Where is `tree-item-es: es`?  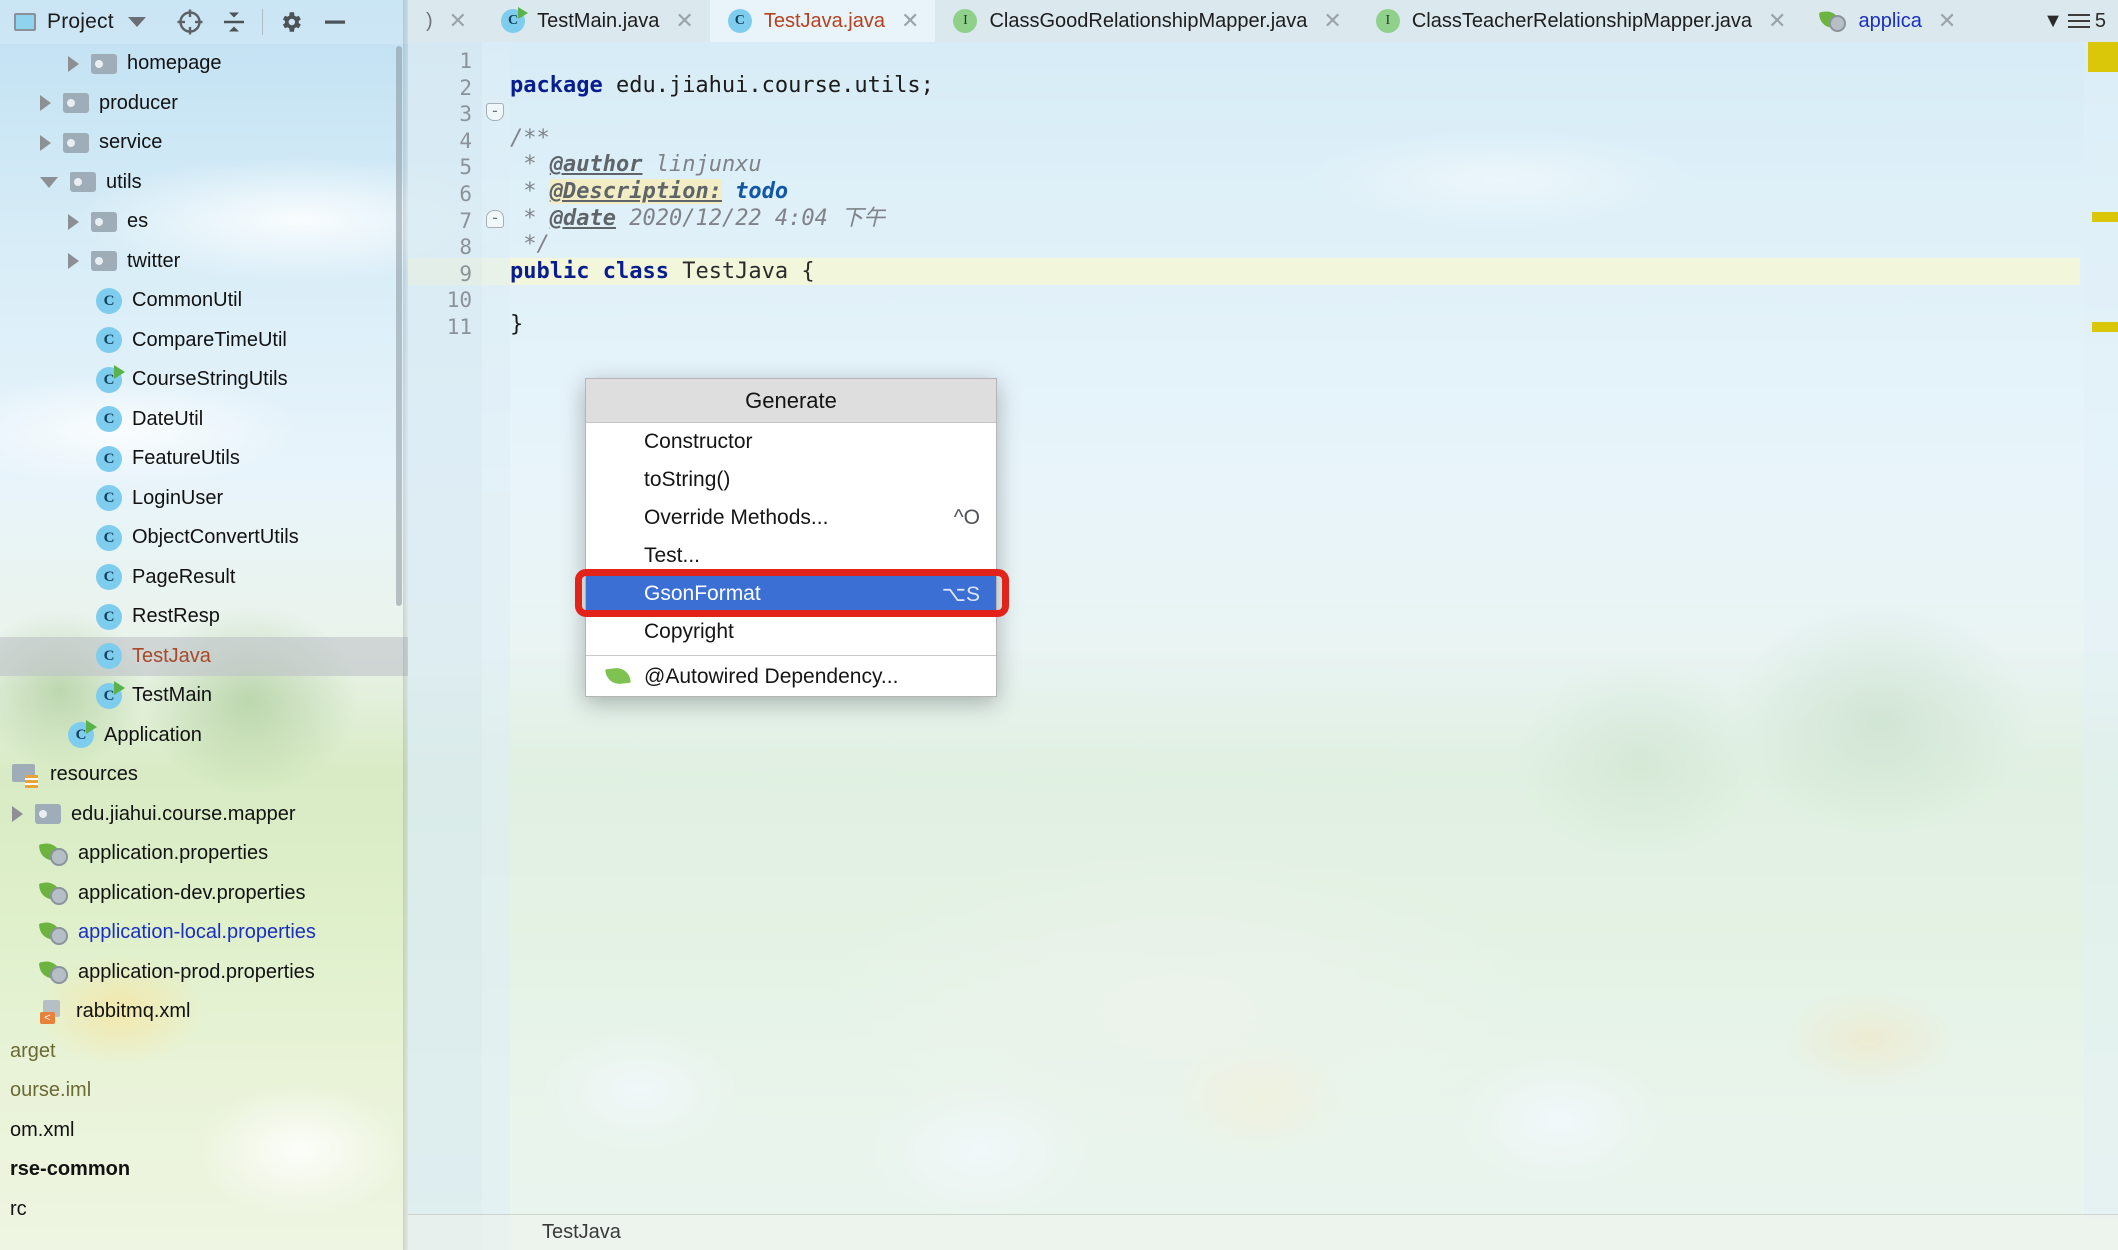 tree-item-es: es is located at coordinates (204, 222).